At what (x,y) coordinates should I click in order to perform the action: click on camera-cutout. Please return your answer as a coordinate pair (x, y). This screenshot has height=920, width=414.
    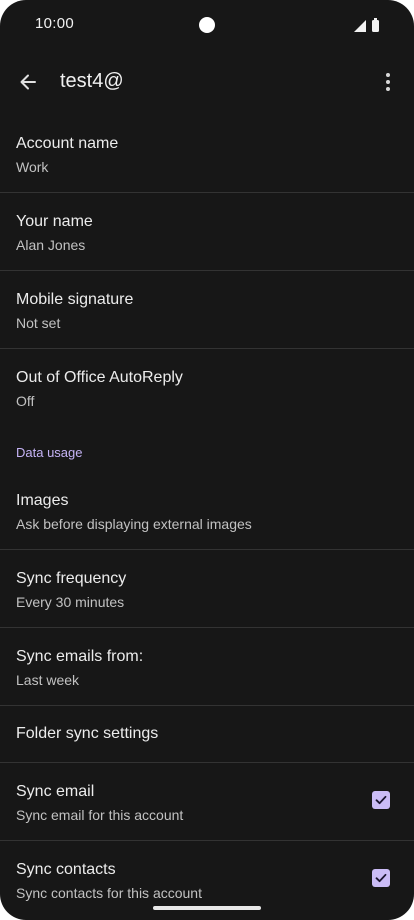
    Looking at the image, I should click on (207, 25).